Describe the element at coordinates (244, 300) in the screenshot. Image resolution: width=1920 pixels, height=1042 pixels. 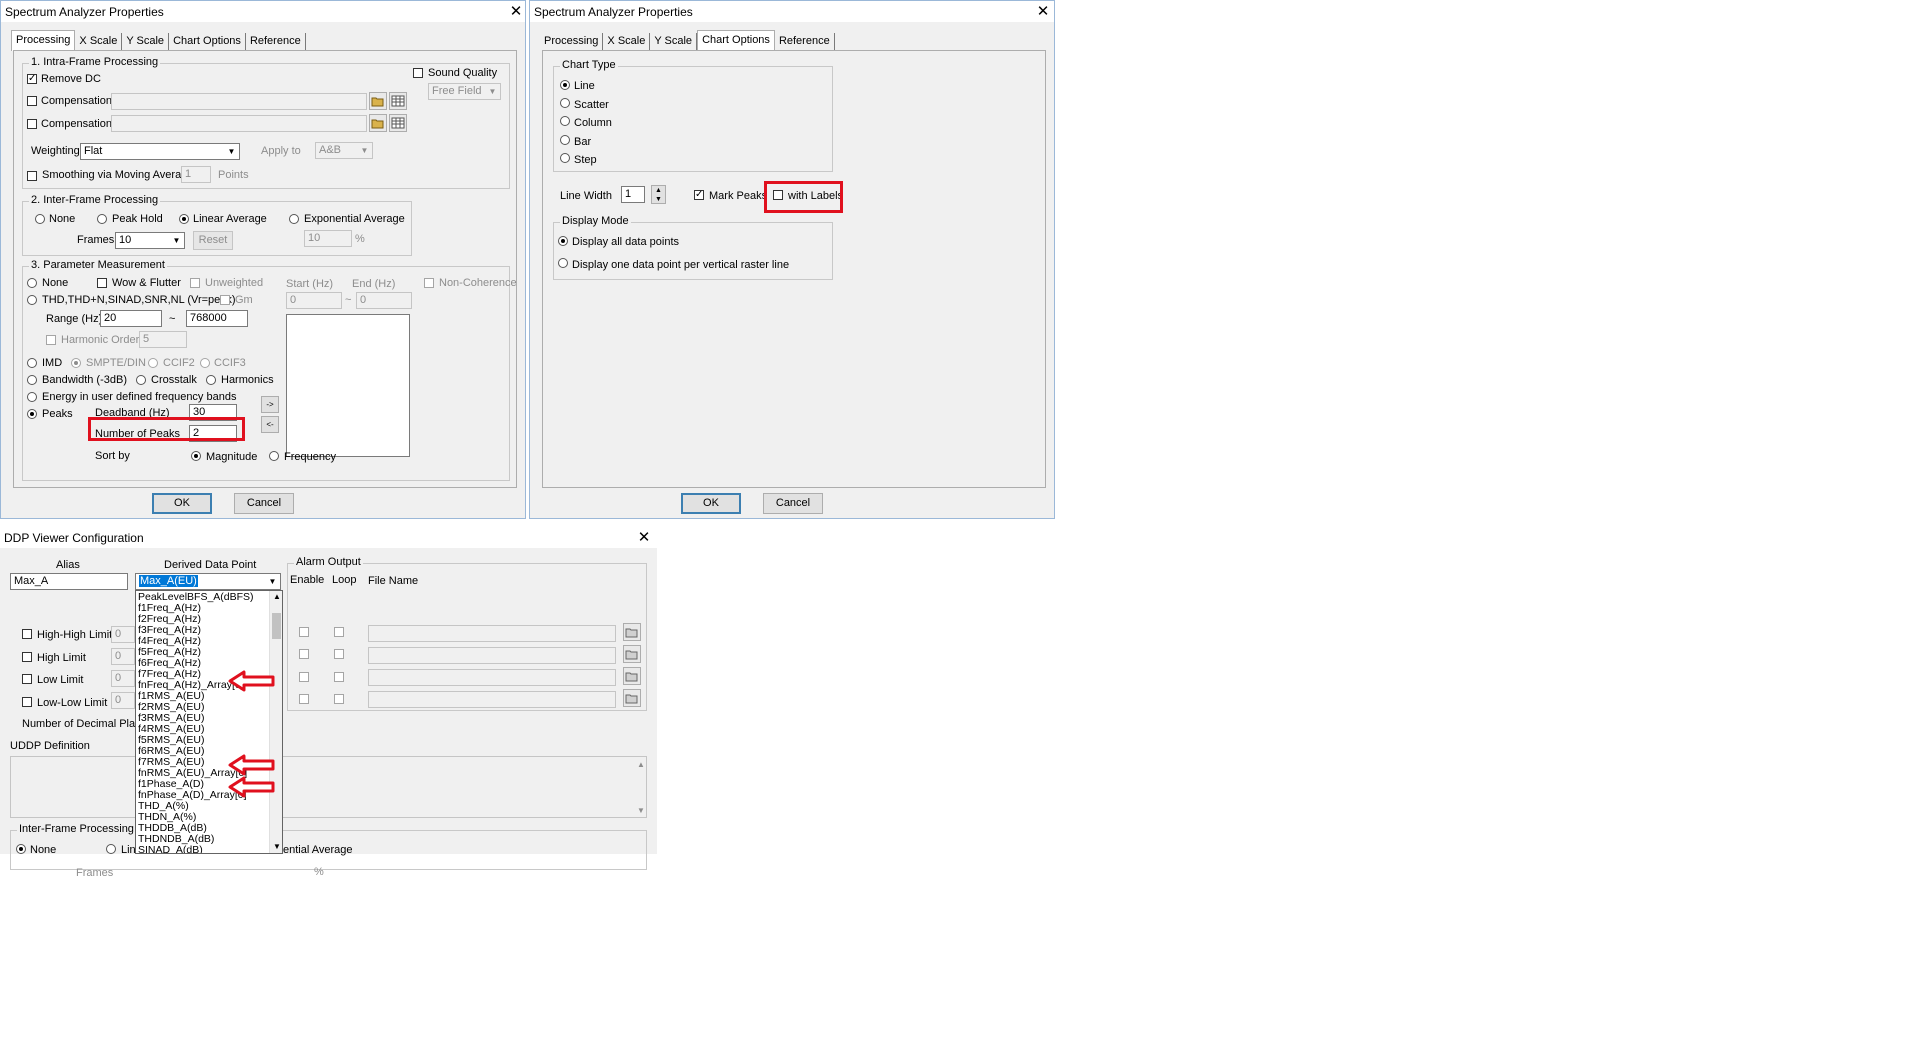
I see `gm-label: Gm` at that location.